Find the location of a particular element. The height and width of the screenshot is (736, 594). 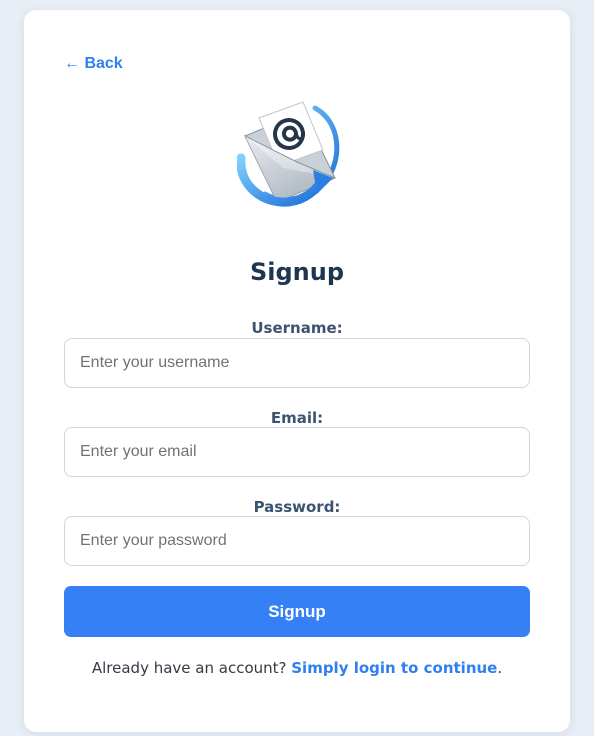

back-link: ← Back is located at coordinates (93, 64).